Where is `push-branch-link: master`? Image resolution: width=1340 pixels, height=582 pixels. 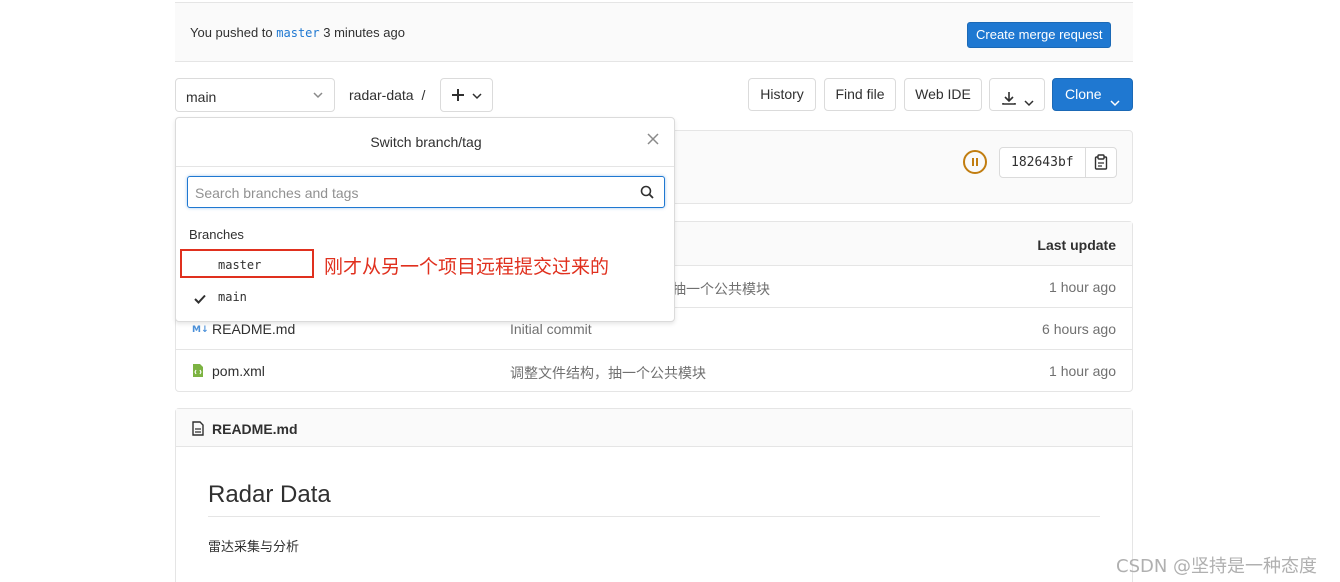 push-branch-link: master is located at coordinates (297, 33).